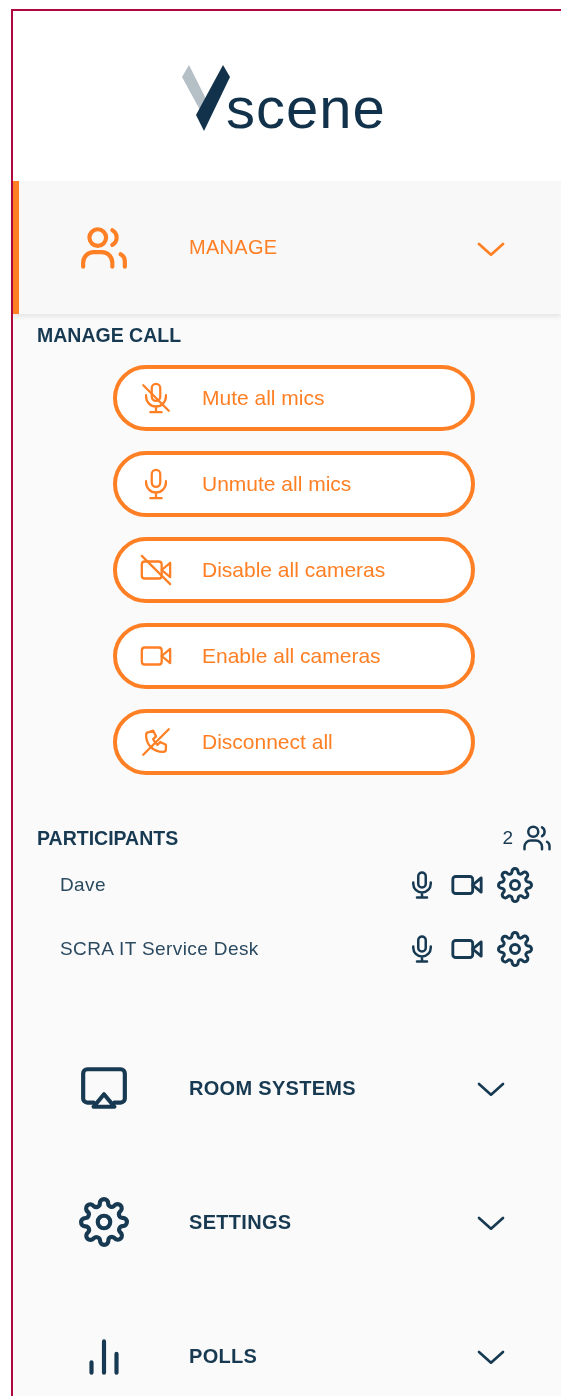 Image resolution: width=561 pixels, height=1396 pixels. What do you see at coordinates (284, 98) in the screenshot?
I see `logo: scene` at bounding box center [284, 98].